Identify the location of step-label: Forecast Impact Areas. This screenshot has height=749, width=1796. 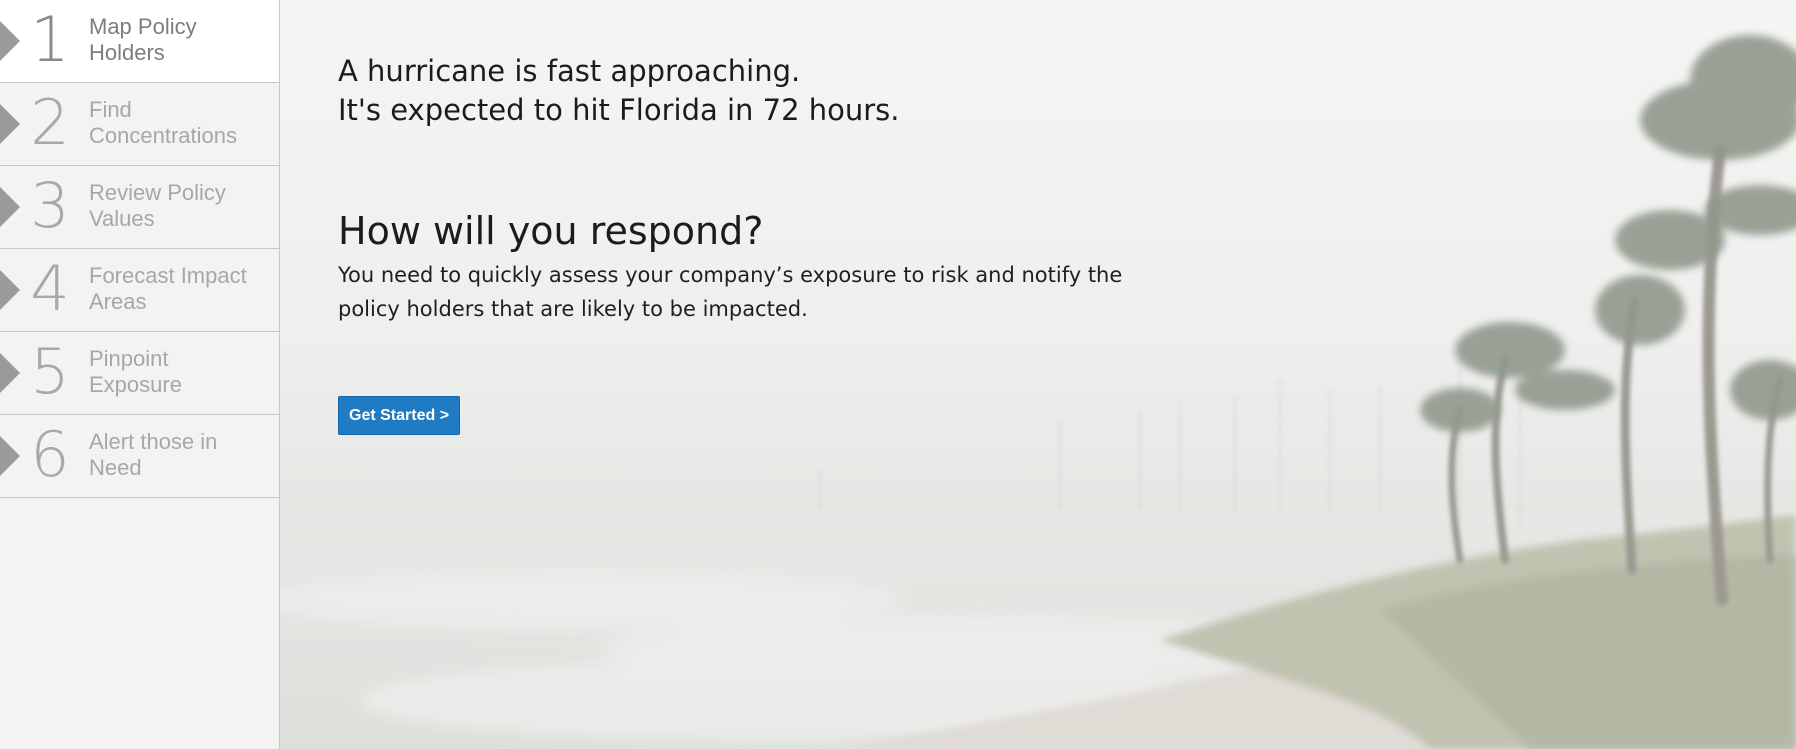
(181, 289).